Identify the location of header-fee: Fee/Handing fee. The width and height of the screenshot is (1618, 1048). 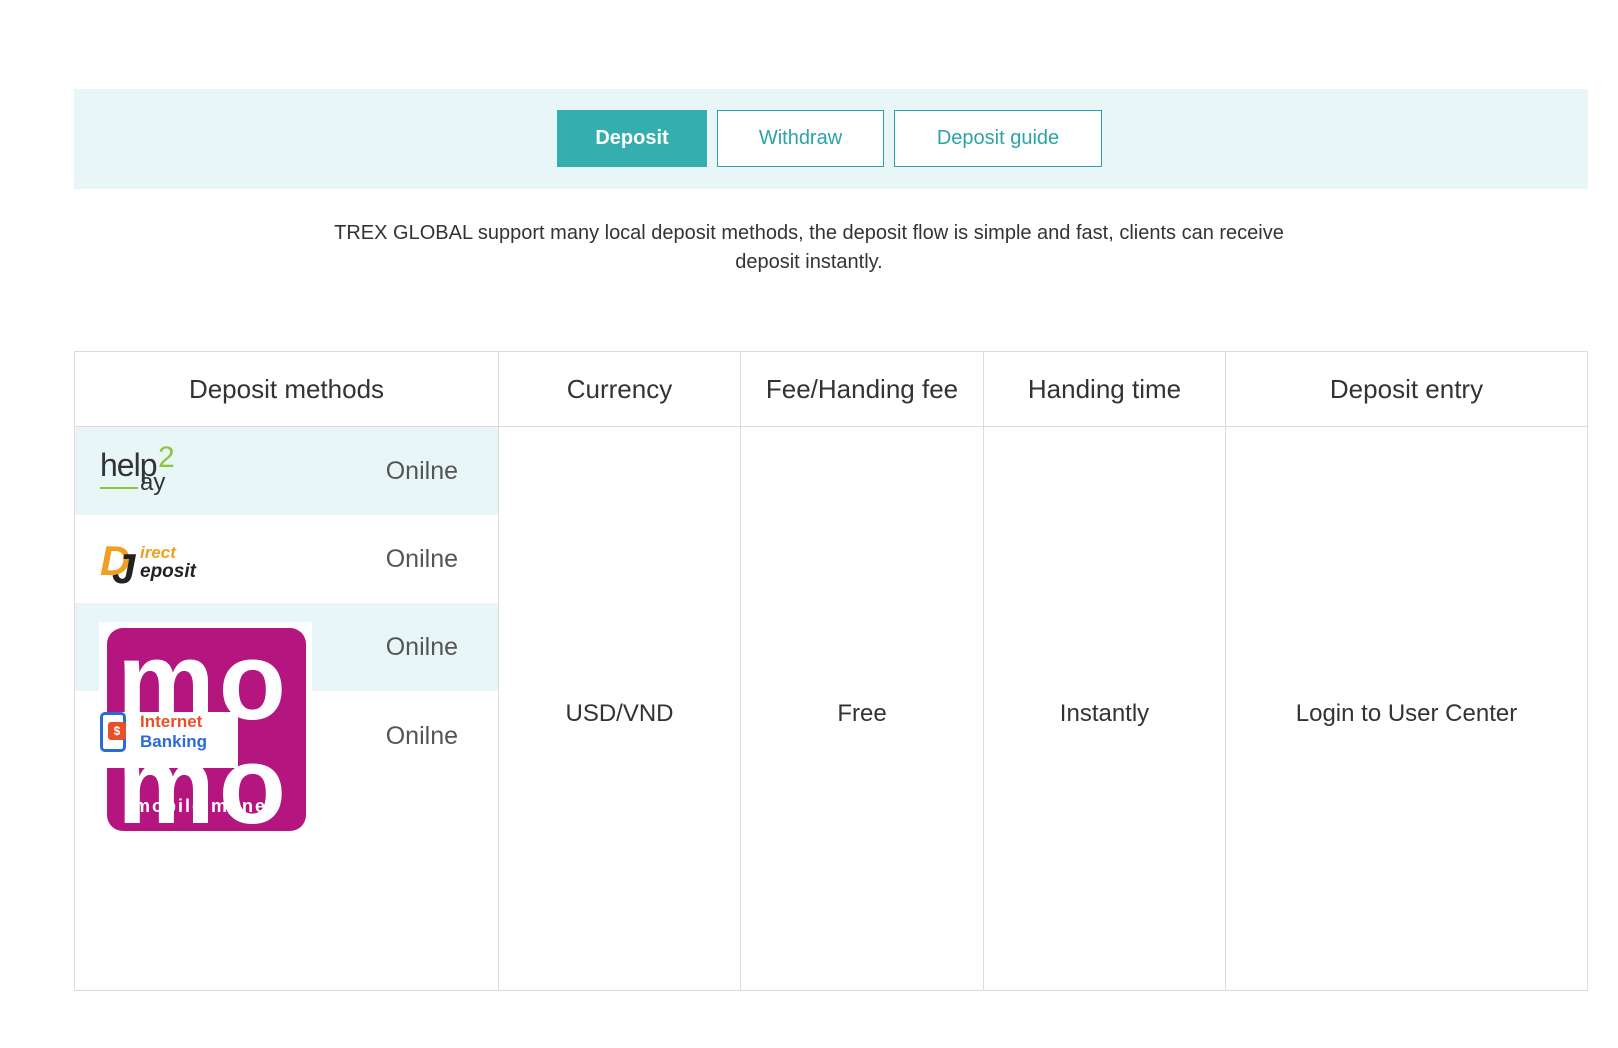
(862, 388).